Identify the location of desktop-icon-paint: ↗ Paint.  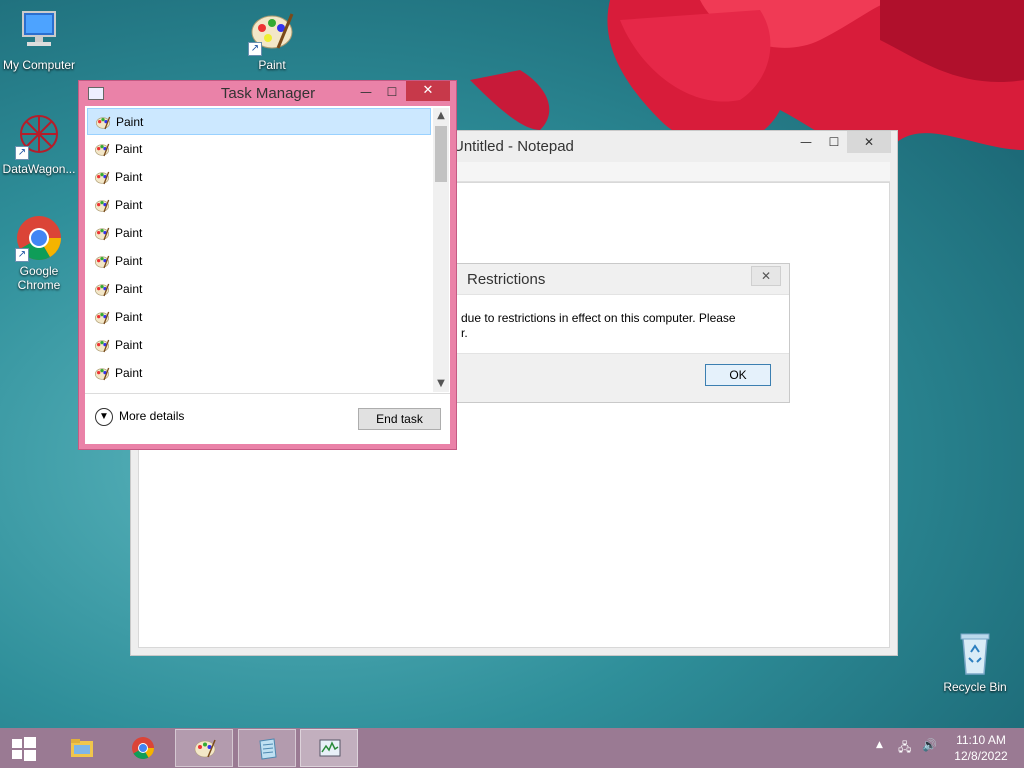
(272, 40).